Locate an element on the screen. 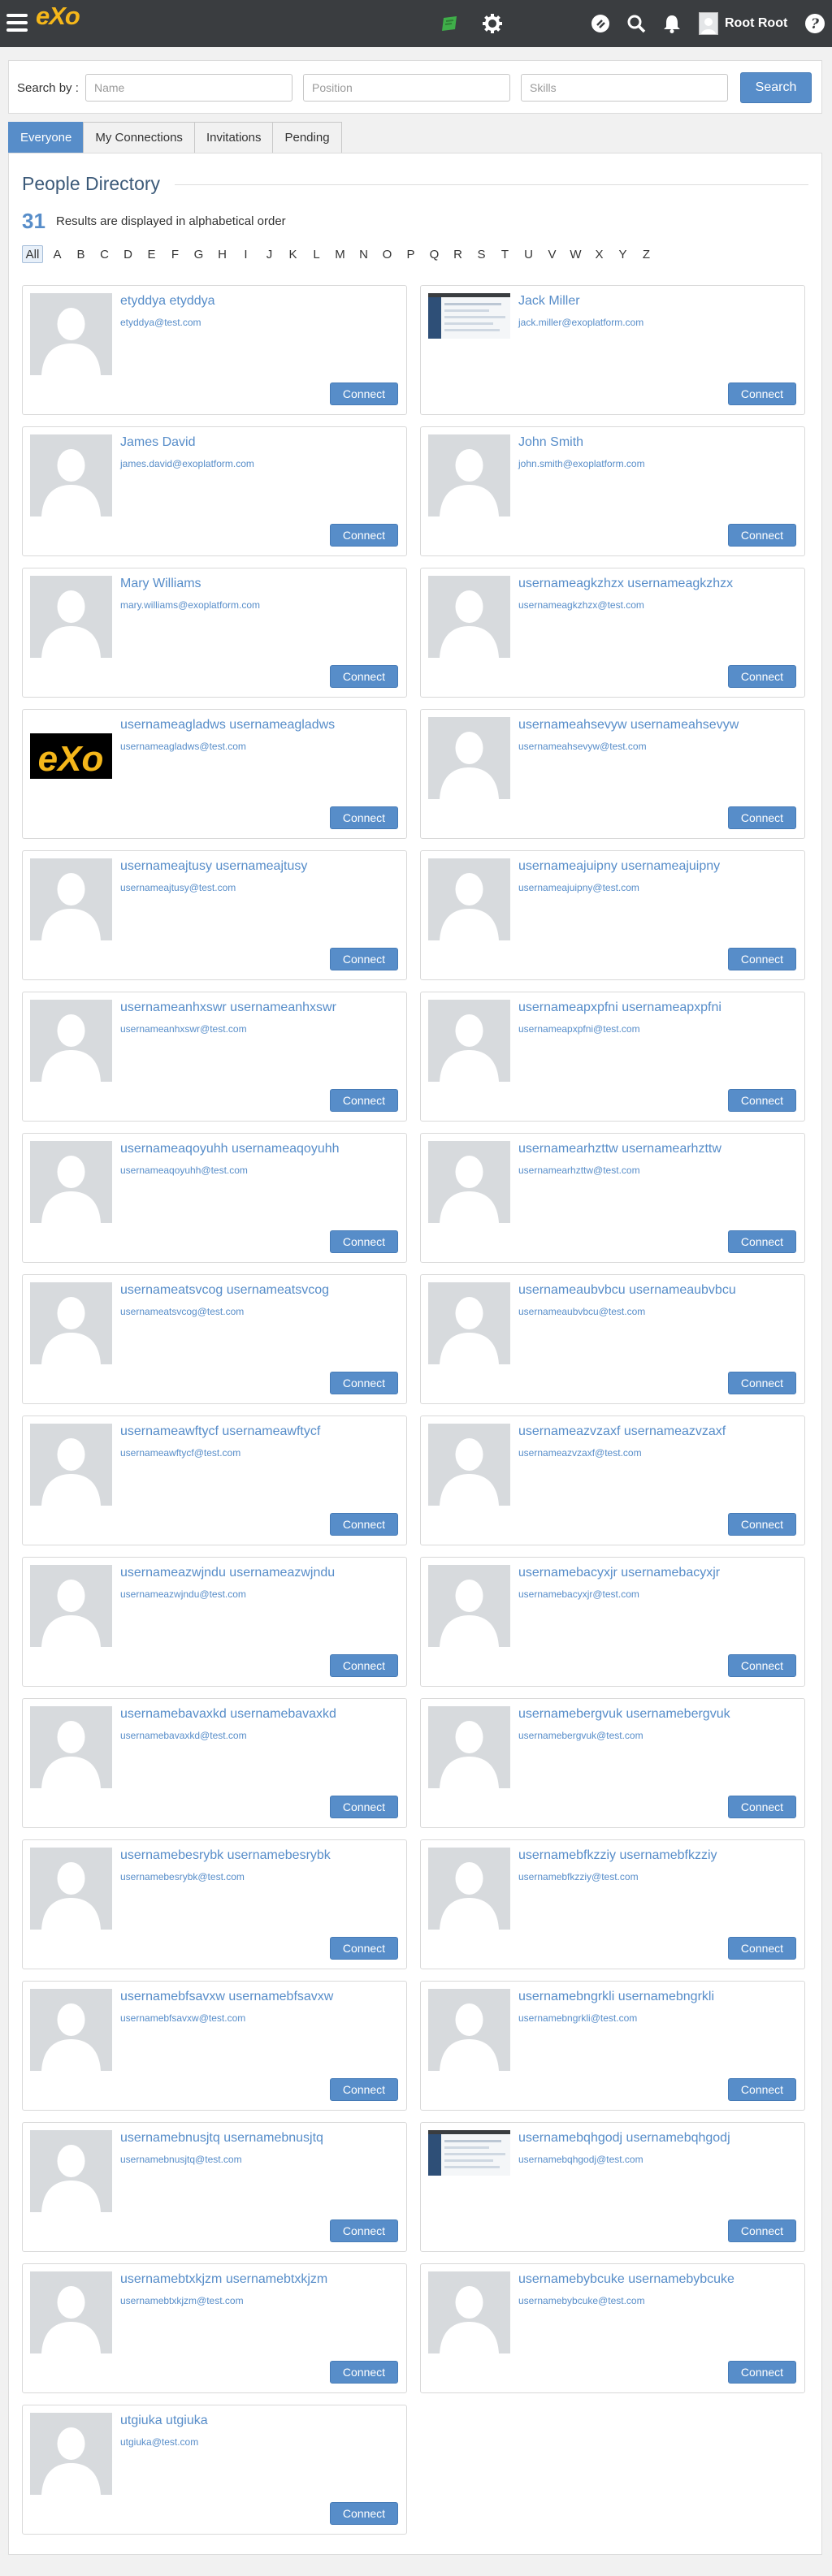 The width and height of the screenshot is (832, 2576). bell-icon is located at coordinates (671, 24).